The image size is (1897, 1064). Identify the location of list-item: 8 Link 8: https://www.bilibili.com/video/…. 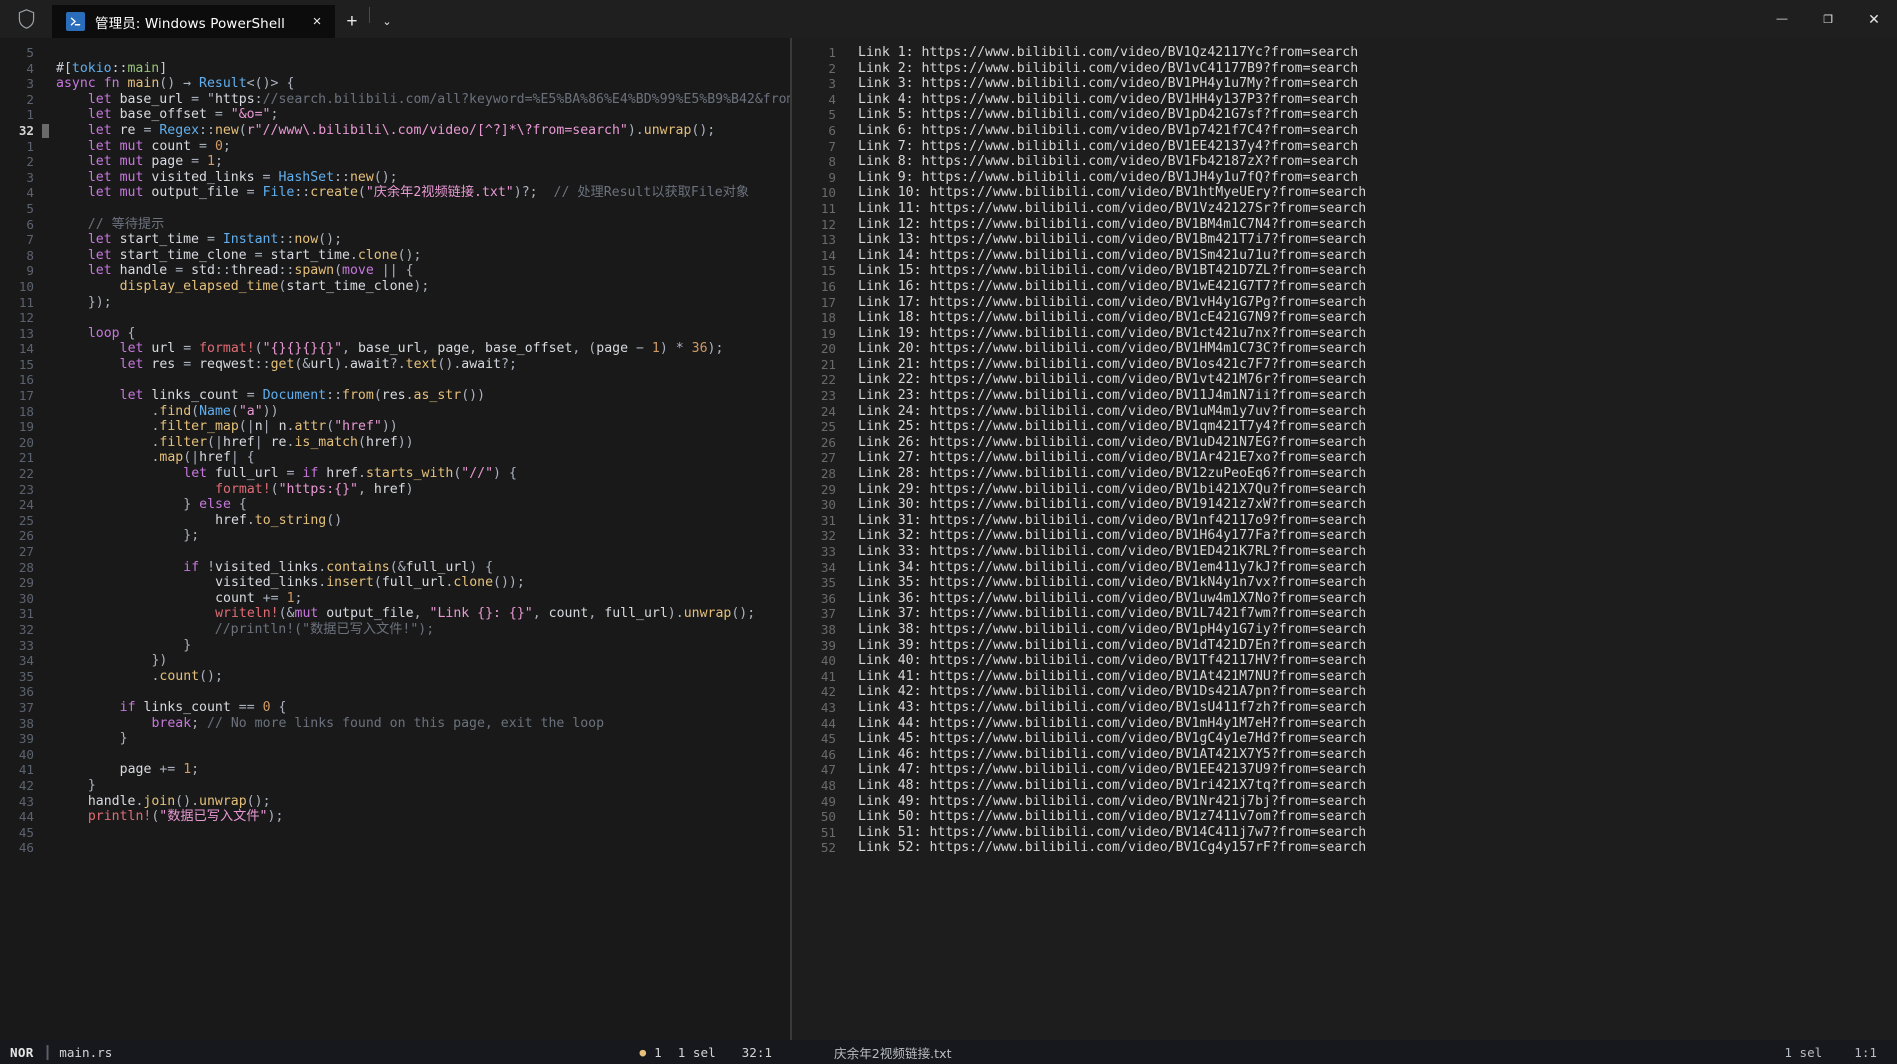
(1344, 162).